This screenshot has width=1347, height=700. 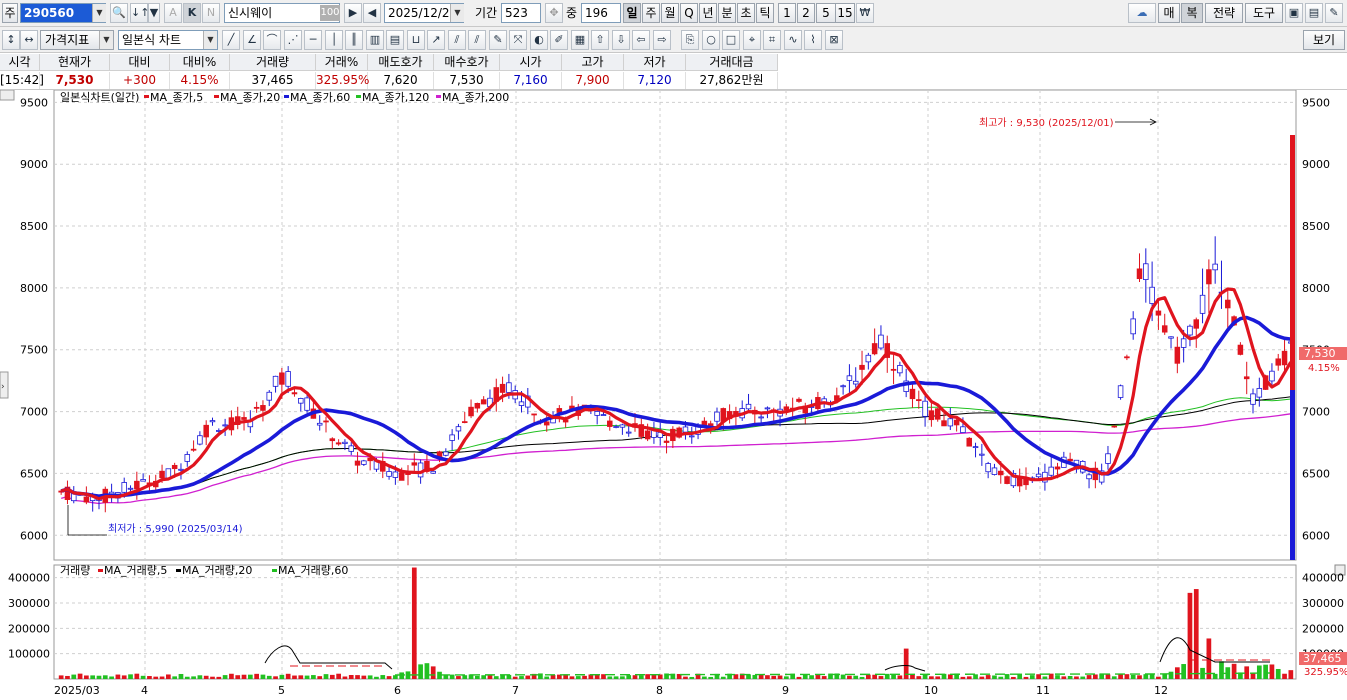 What do you see at coordinates (772, 40) in the screenshot?
I see `snap-icon: ⌗` at bounding box center [772, 40].